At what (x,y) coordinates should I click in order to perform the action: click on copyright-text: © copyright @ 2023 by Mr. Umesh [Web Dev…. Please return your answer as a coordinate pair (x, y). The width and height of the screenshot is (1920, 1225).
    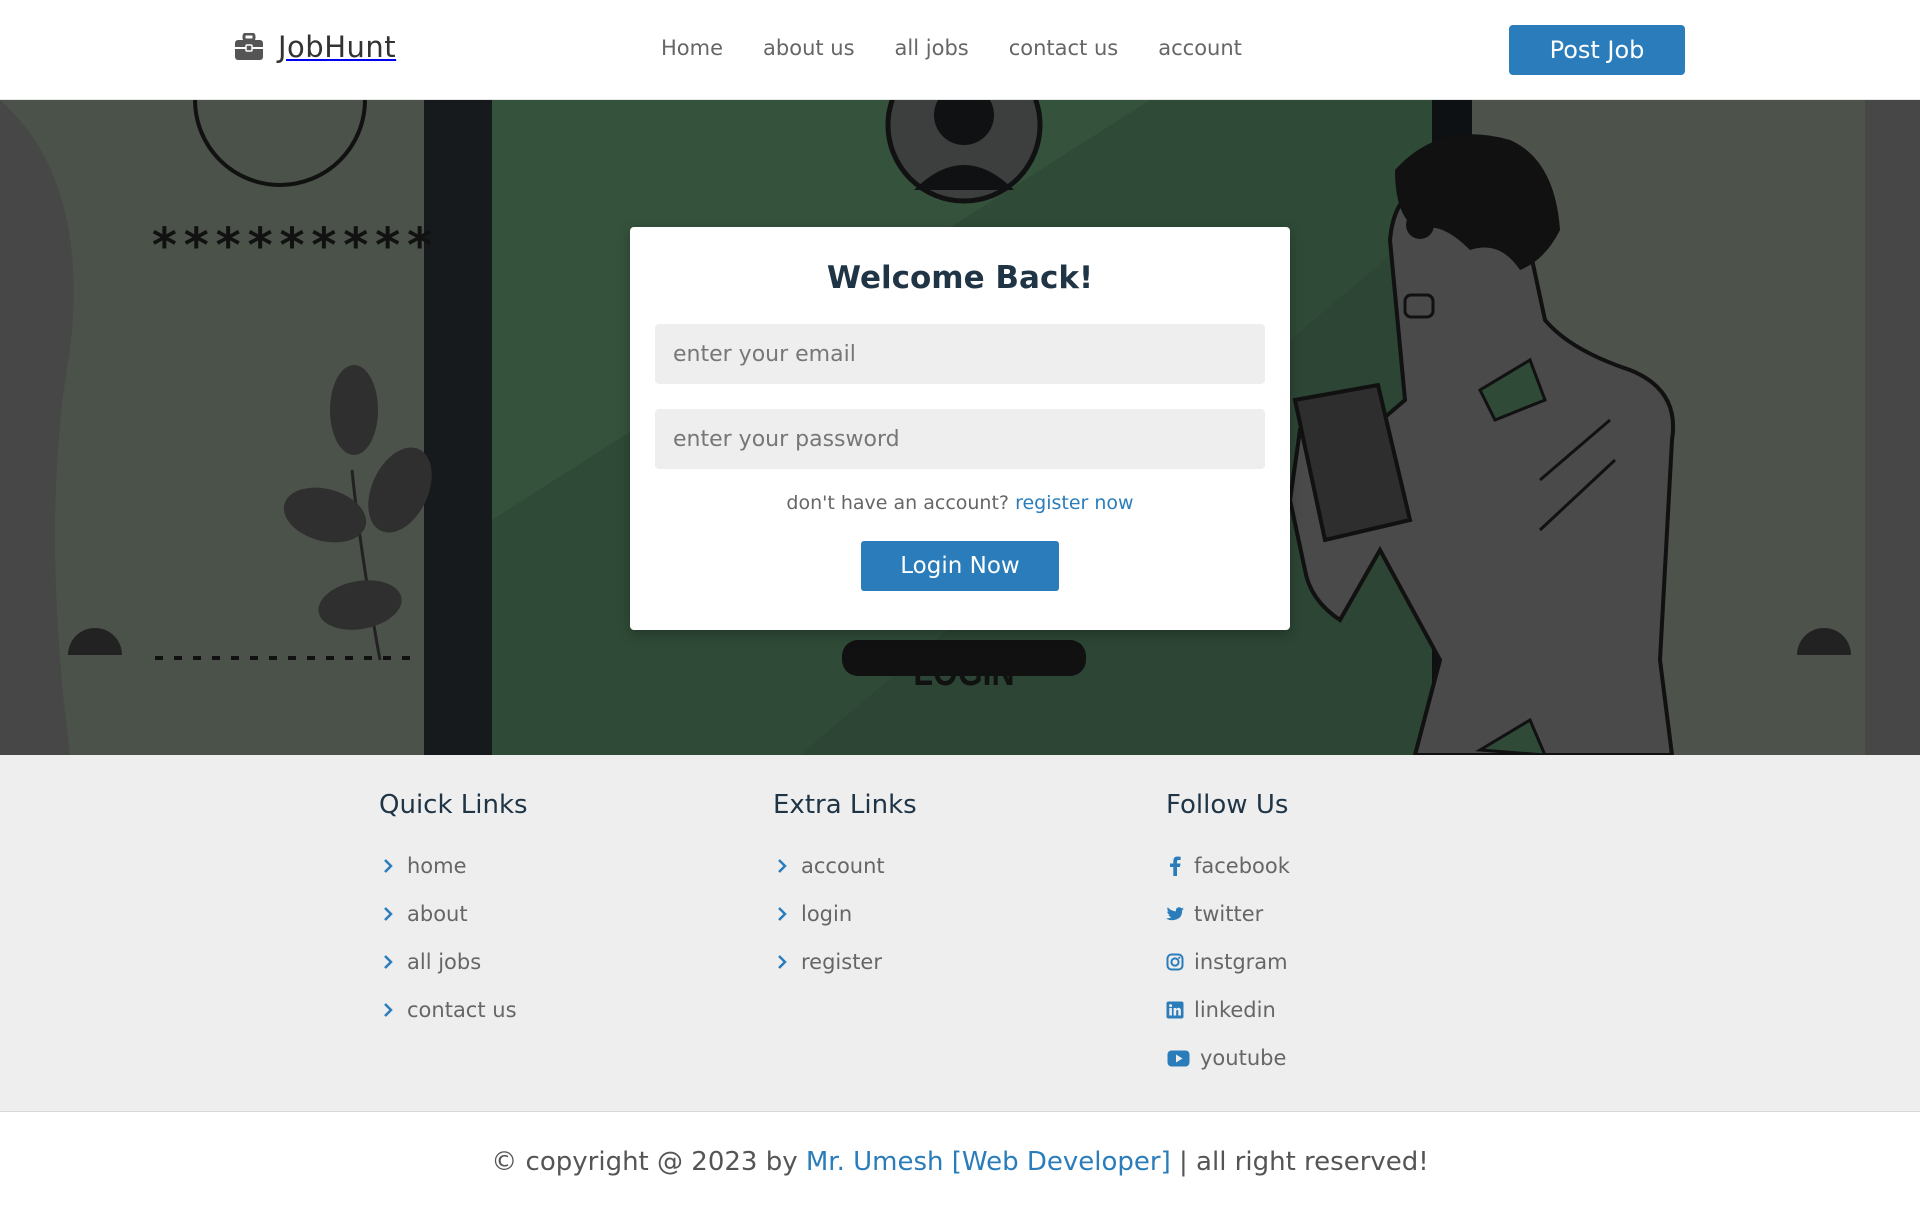
    Looking at the image, I should click on (960, 1162).